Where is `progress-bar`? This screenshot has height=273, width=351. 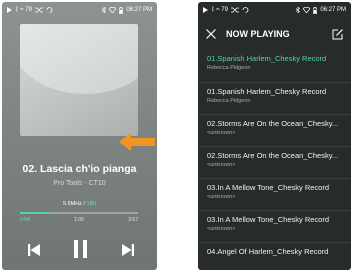 progress-bar is located at coordinates (79, 213).